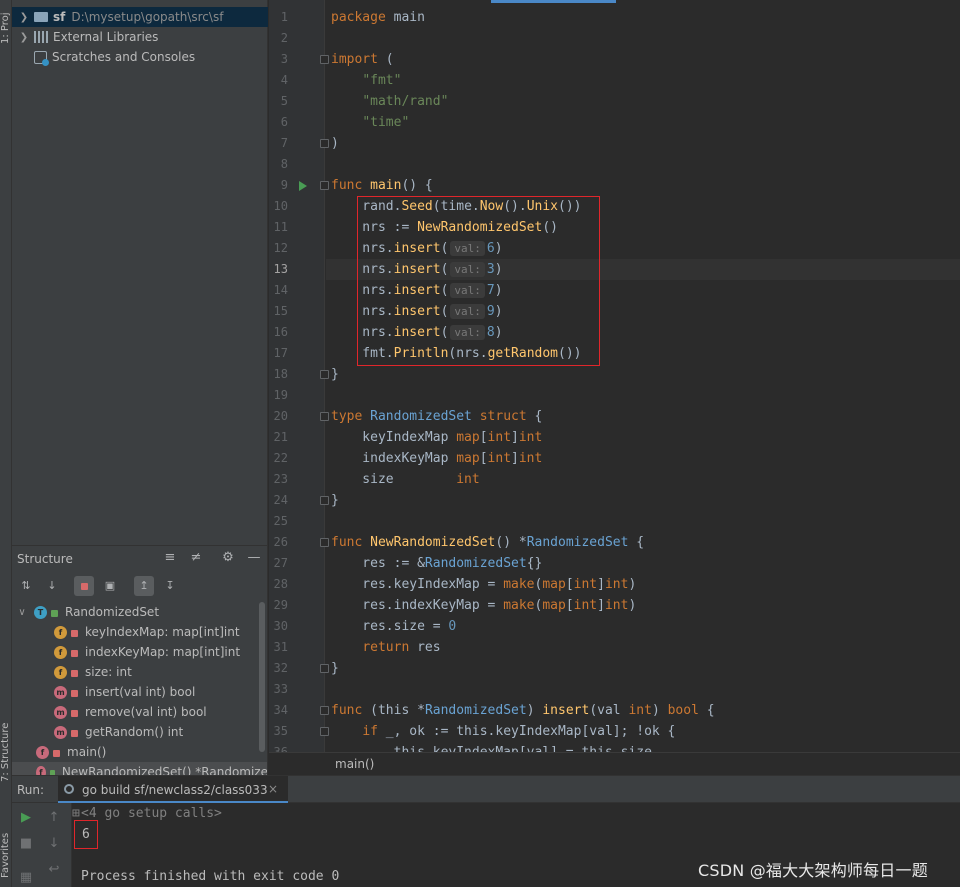 The width and height of the screenshot is (960, 887). What do you see at coordinates (641, 80) in the screenshot?
I see `code-line: "fmt"` at bounding box center [641, 80].